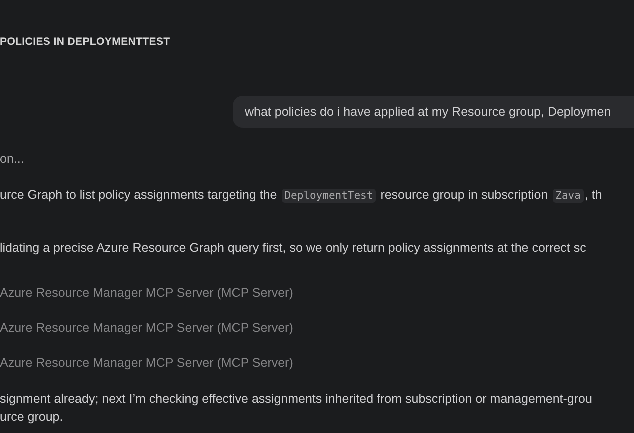 The height and width of the screenshot is (433, 634). I want to click on response-text: lidating a precise Azure Resource Graph query first, so we only return policy assignments at the correct sc, so click(293, 248).